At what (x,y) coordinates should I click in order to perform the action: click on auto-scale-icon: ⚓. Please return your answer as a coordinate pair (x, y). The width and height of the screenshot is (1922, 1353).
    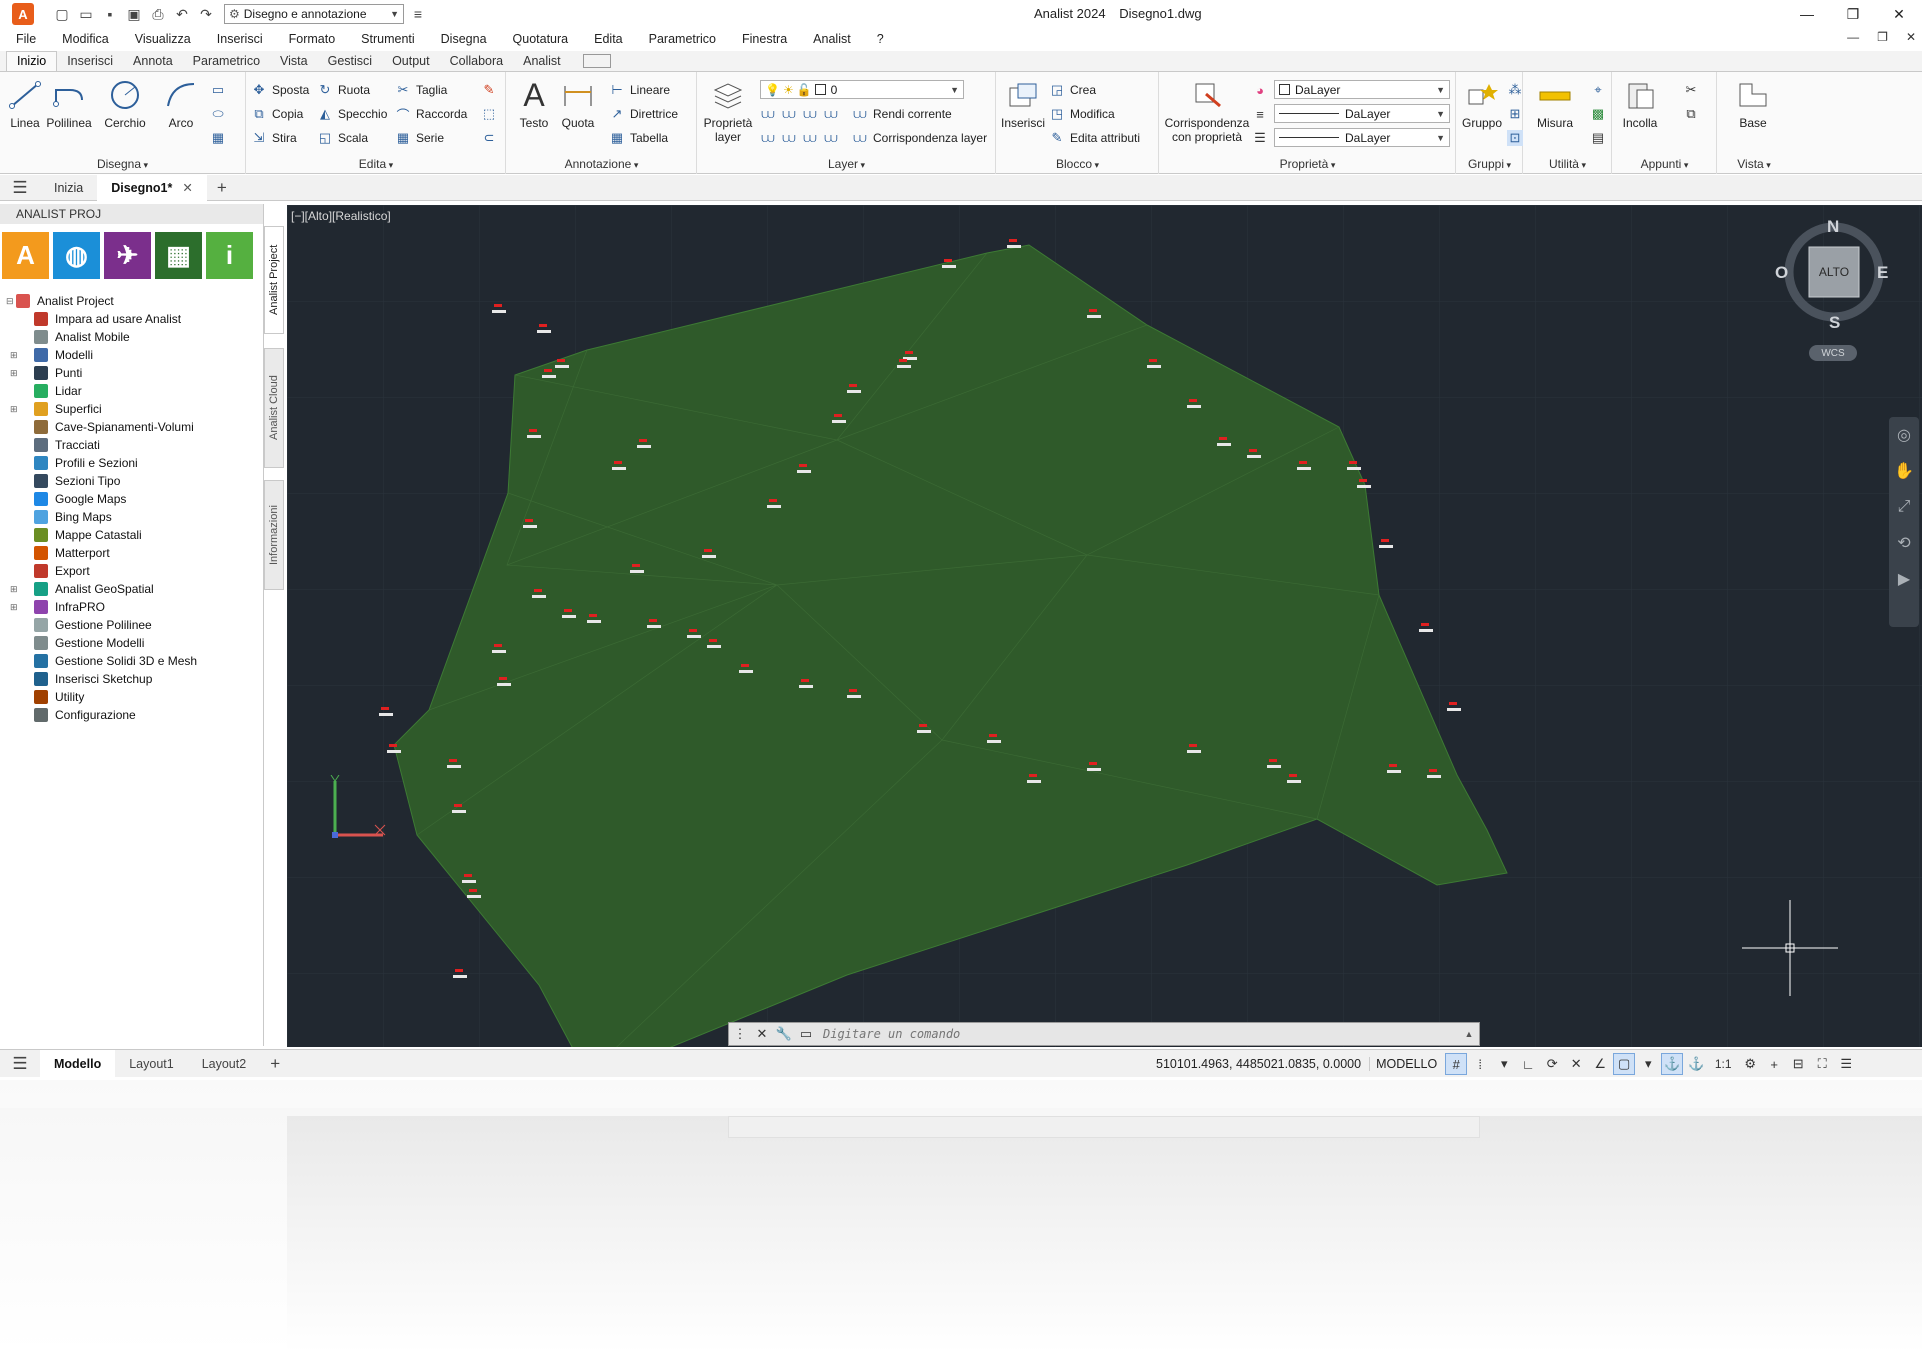
    Looking at the image, I should click on (1696, 1064).